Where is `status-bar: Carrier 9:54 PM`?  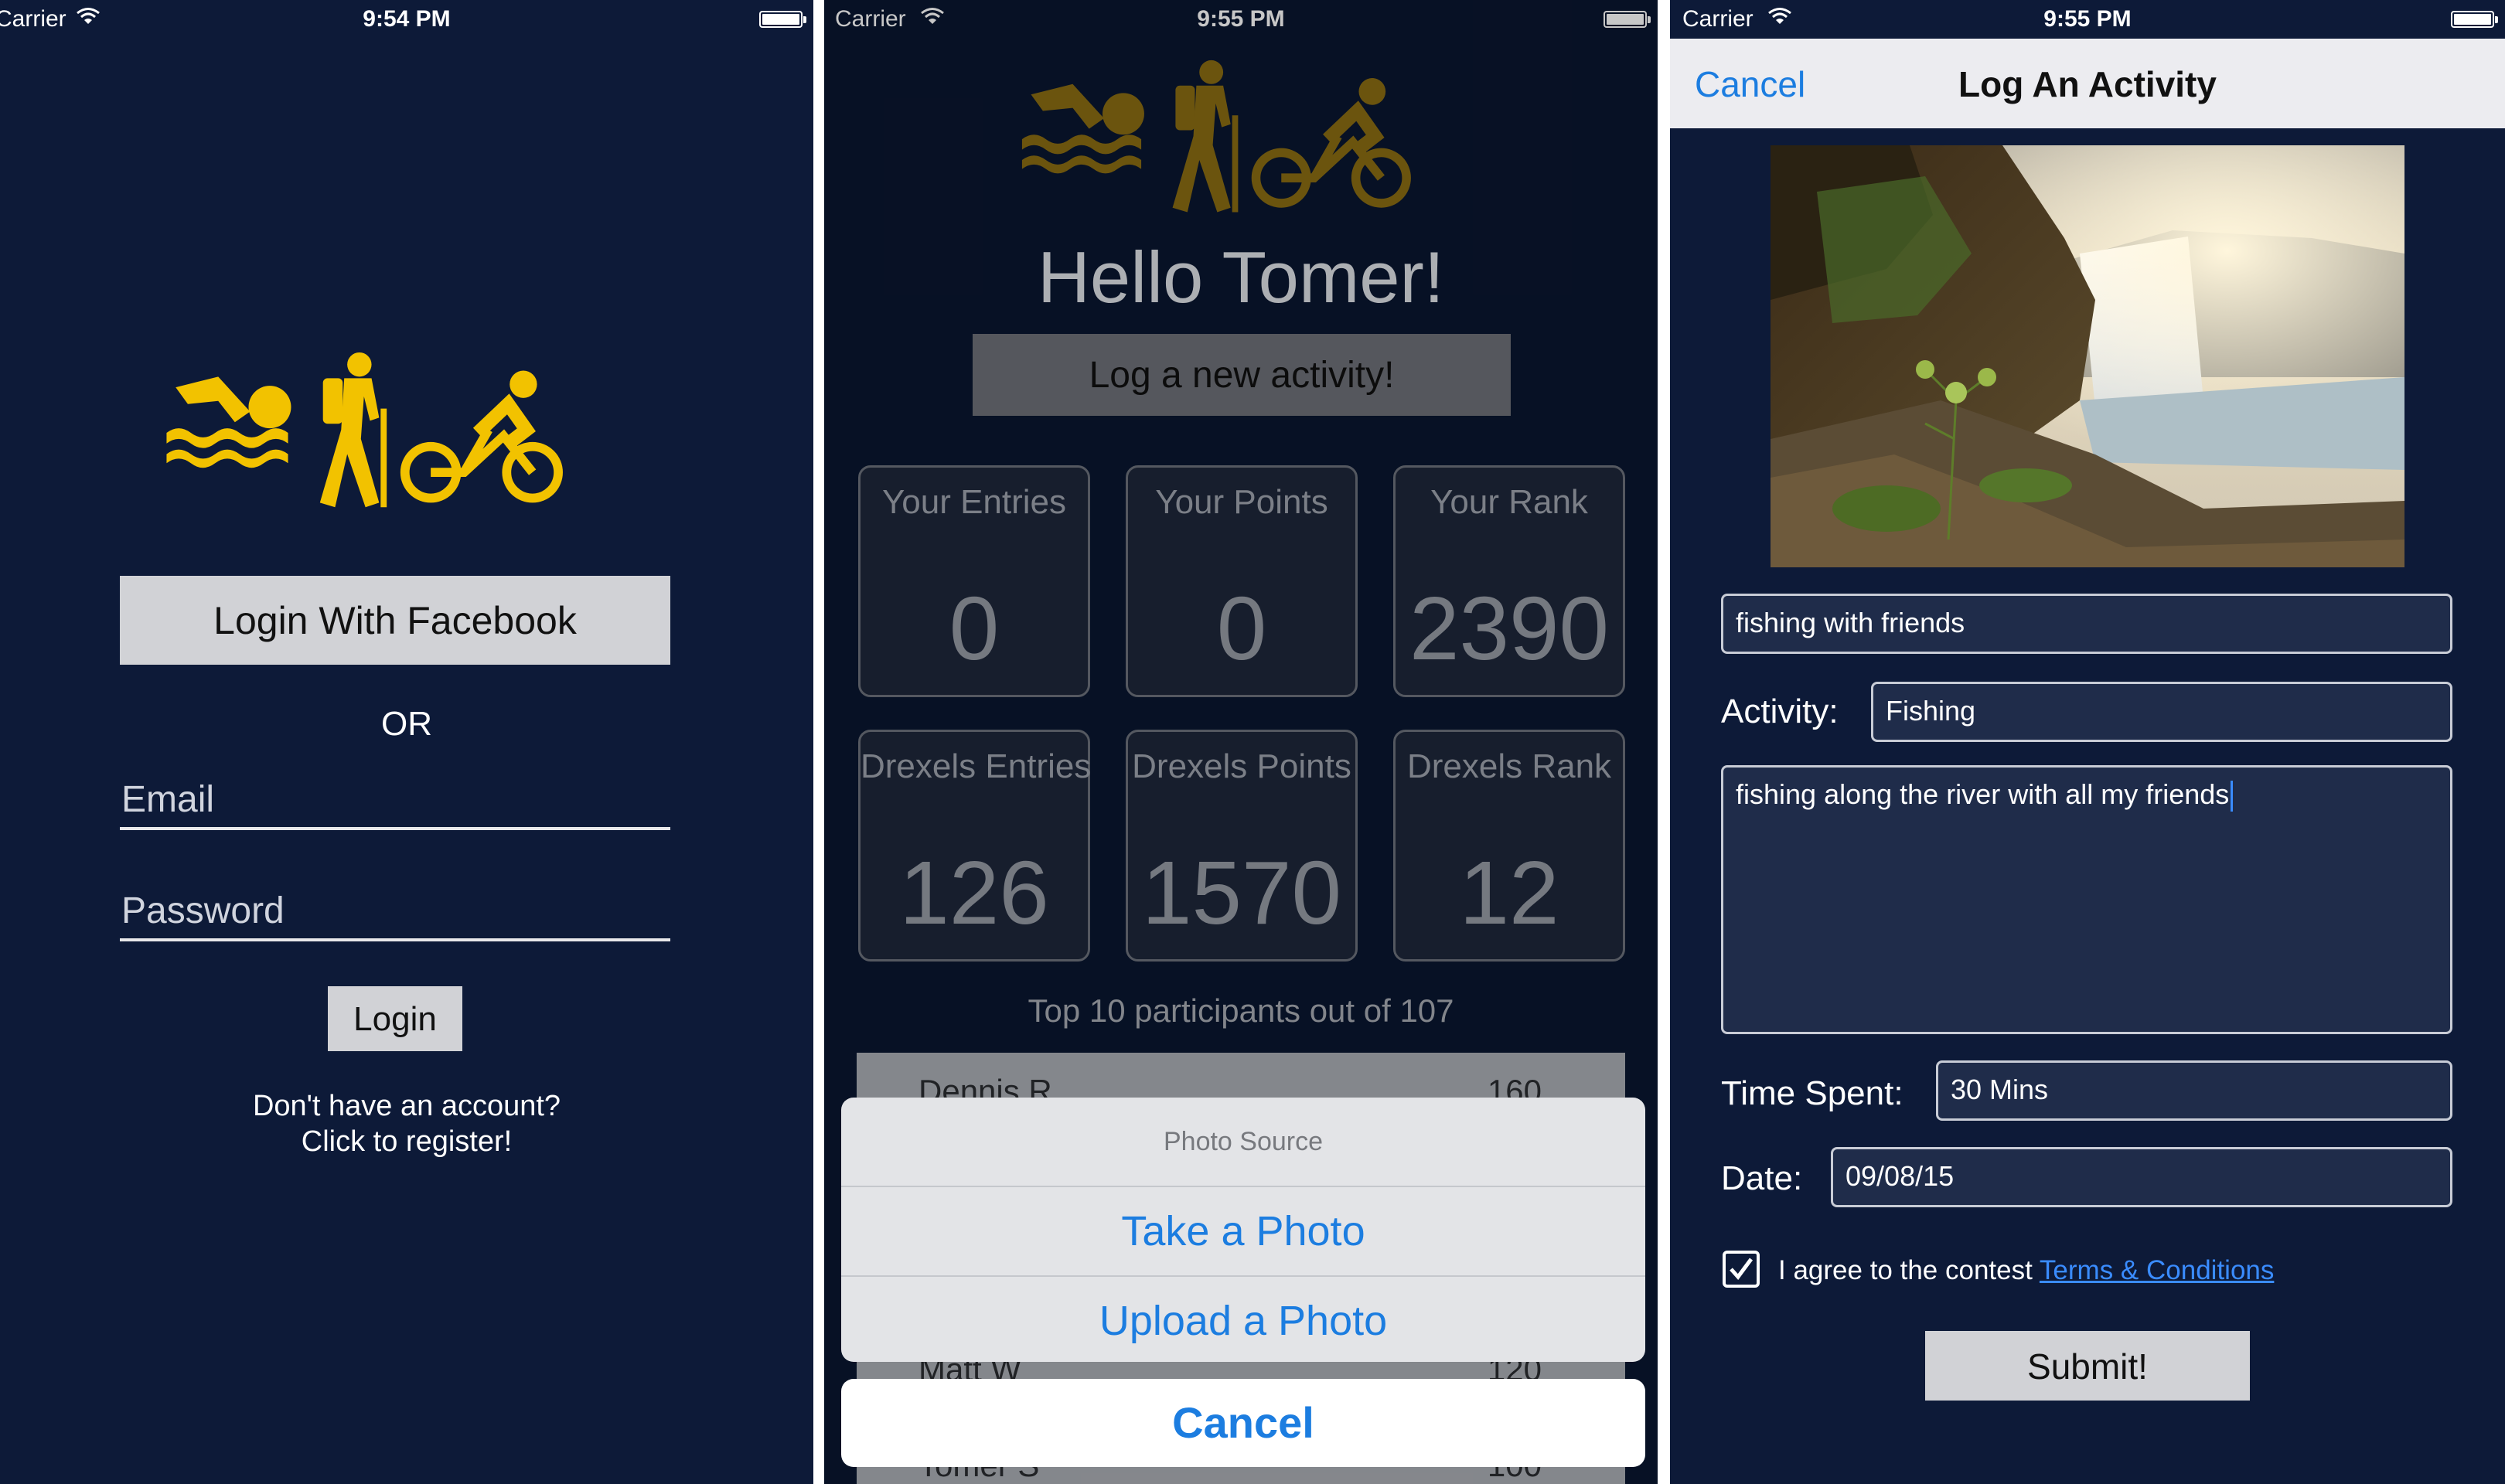 status-bar: Carrier 9:54 PM is located at coordinates (406, 19).